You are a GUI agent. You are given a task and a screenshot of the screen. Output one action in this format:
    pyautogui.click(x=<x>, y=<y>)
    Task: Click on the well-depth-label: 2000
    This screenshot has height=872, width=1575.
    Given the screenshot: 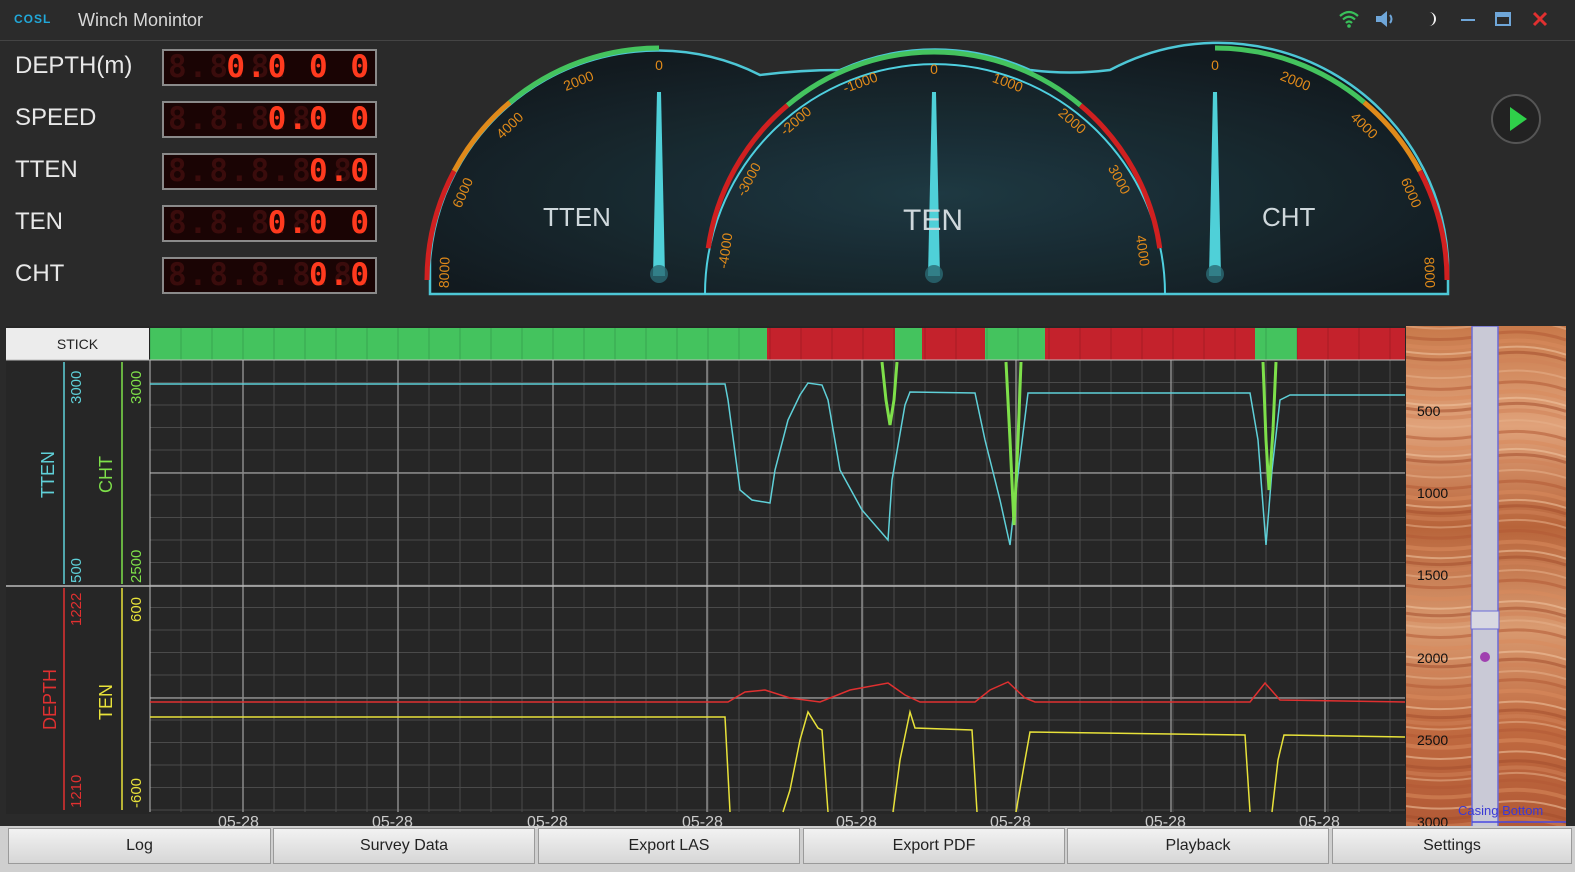 What is the action you would take?
    pyautogui.click(x=1433, y=658)
    